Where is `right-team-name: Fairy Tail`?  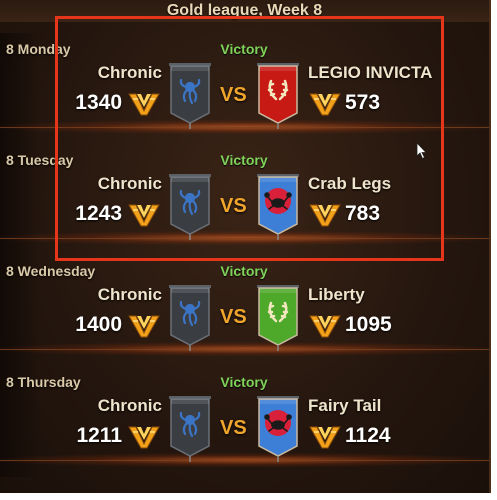
right-team-name: Fairy Tail is located at coordinates (345, 405).